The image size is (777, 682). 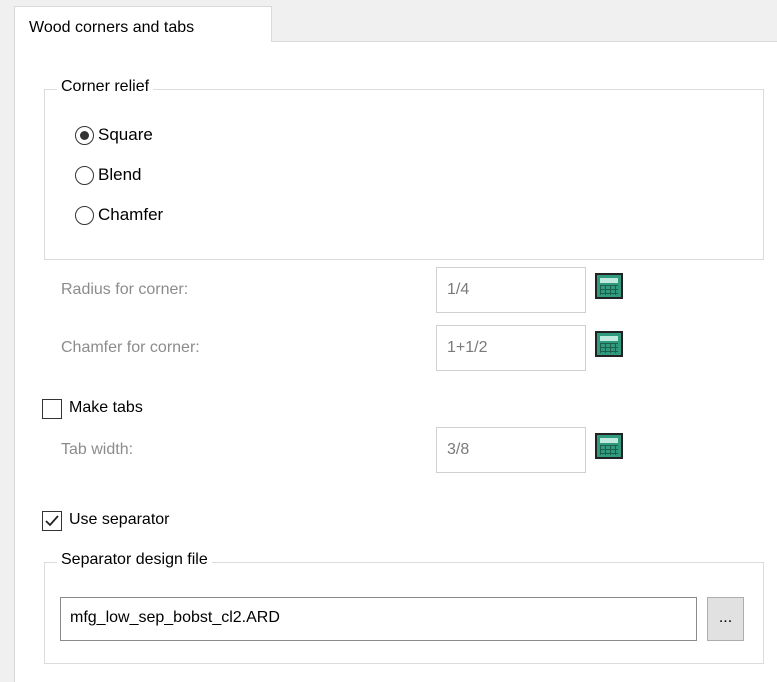 I want to click on corner-relief-title: Corner relief, so click(x=105, y=87).